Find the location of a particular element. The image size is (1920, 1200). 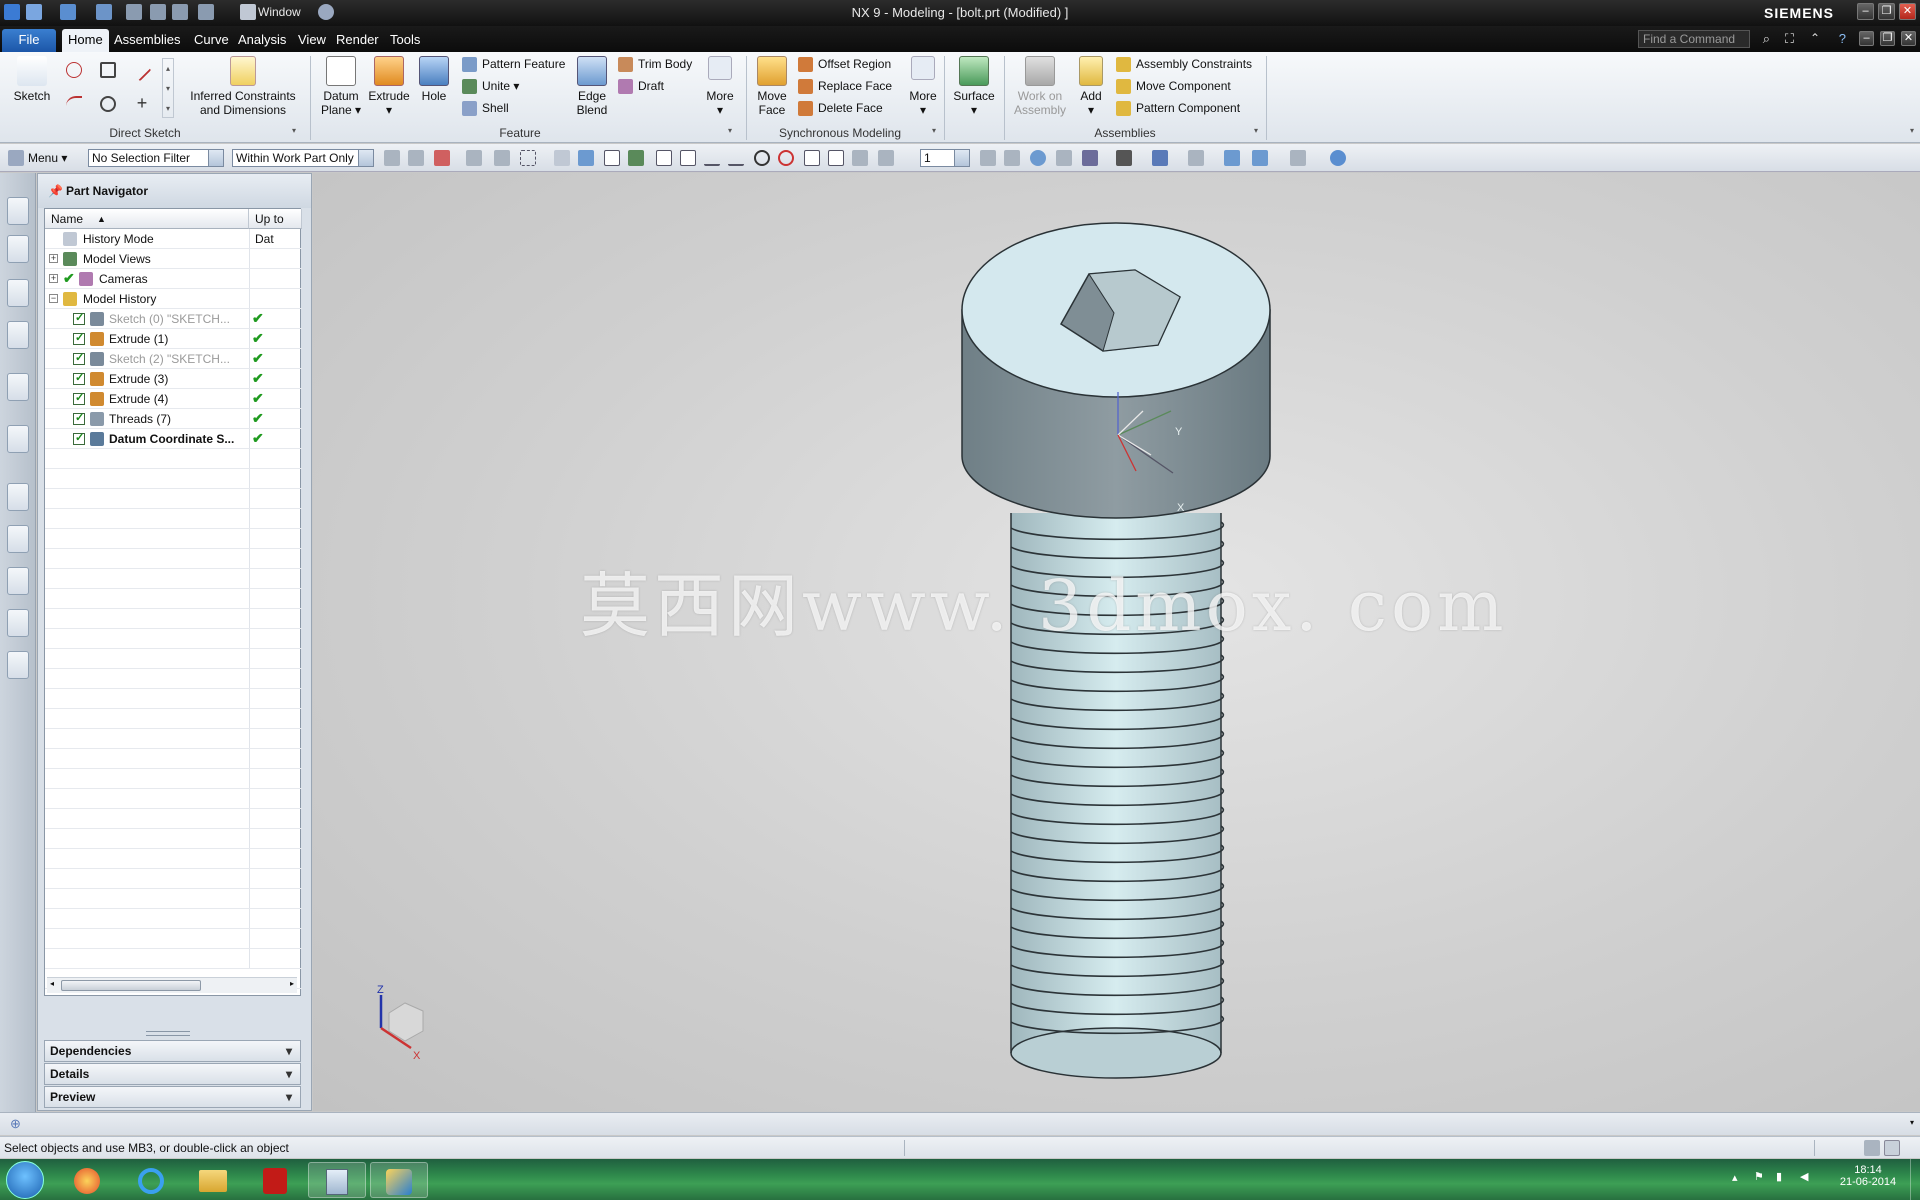

sketch-gallery-scroll: ▴ ▾ ▾ is located at coordinates (168, 88).